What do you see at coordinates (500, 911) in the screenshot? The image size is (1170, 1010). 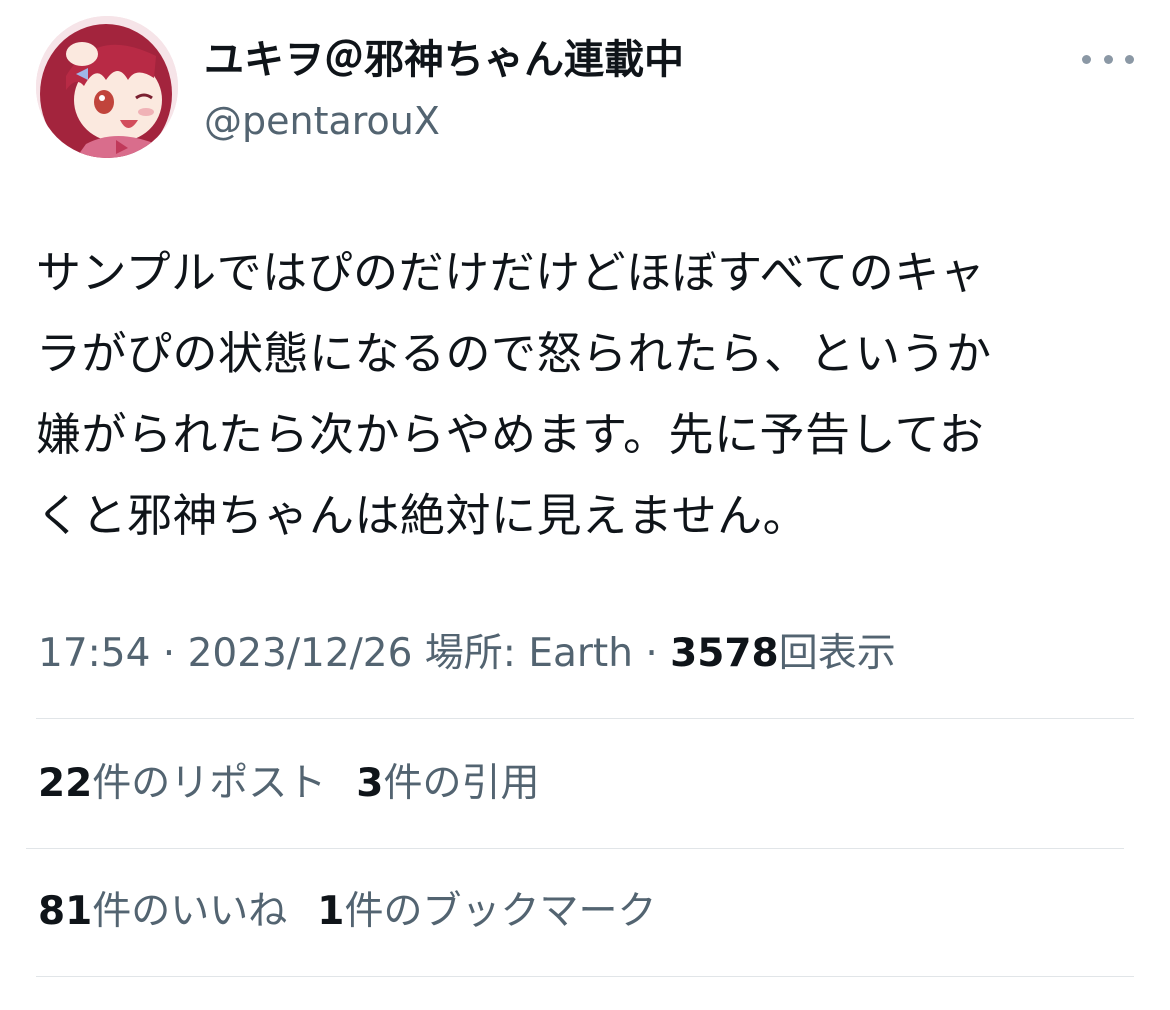 I see `bookmarks-label: 件のブックマーク` at bounding box center [500, 911].